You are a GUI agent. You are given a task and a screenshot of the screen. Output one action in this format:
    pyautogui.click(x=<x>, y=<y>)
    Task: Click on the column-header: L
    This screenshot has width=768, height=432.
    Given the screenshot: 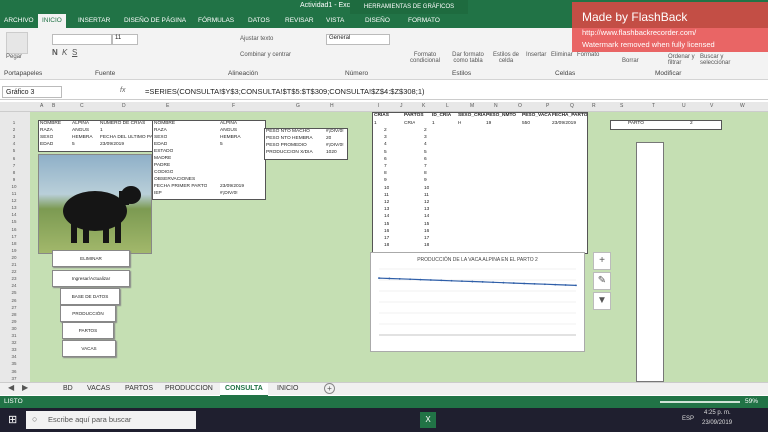 What is the action you would take?
    pyautogui.click(x=447, y=106)
    